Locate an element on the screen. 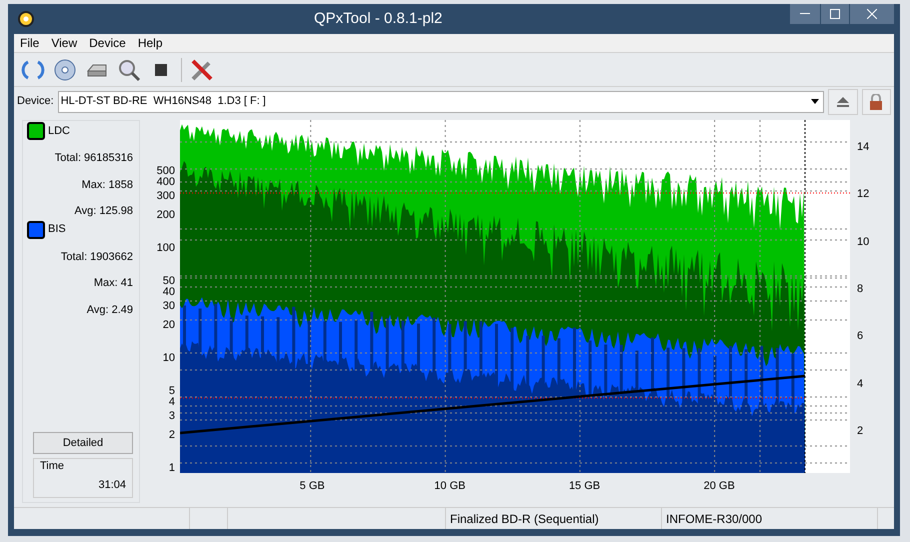 The height and width of the screenshot is (542, 910). padlock-icon is located at coordinates (876, 102).